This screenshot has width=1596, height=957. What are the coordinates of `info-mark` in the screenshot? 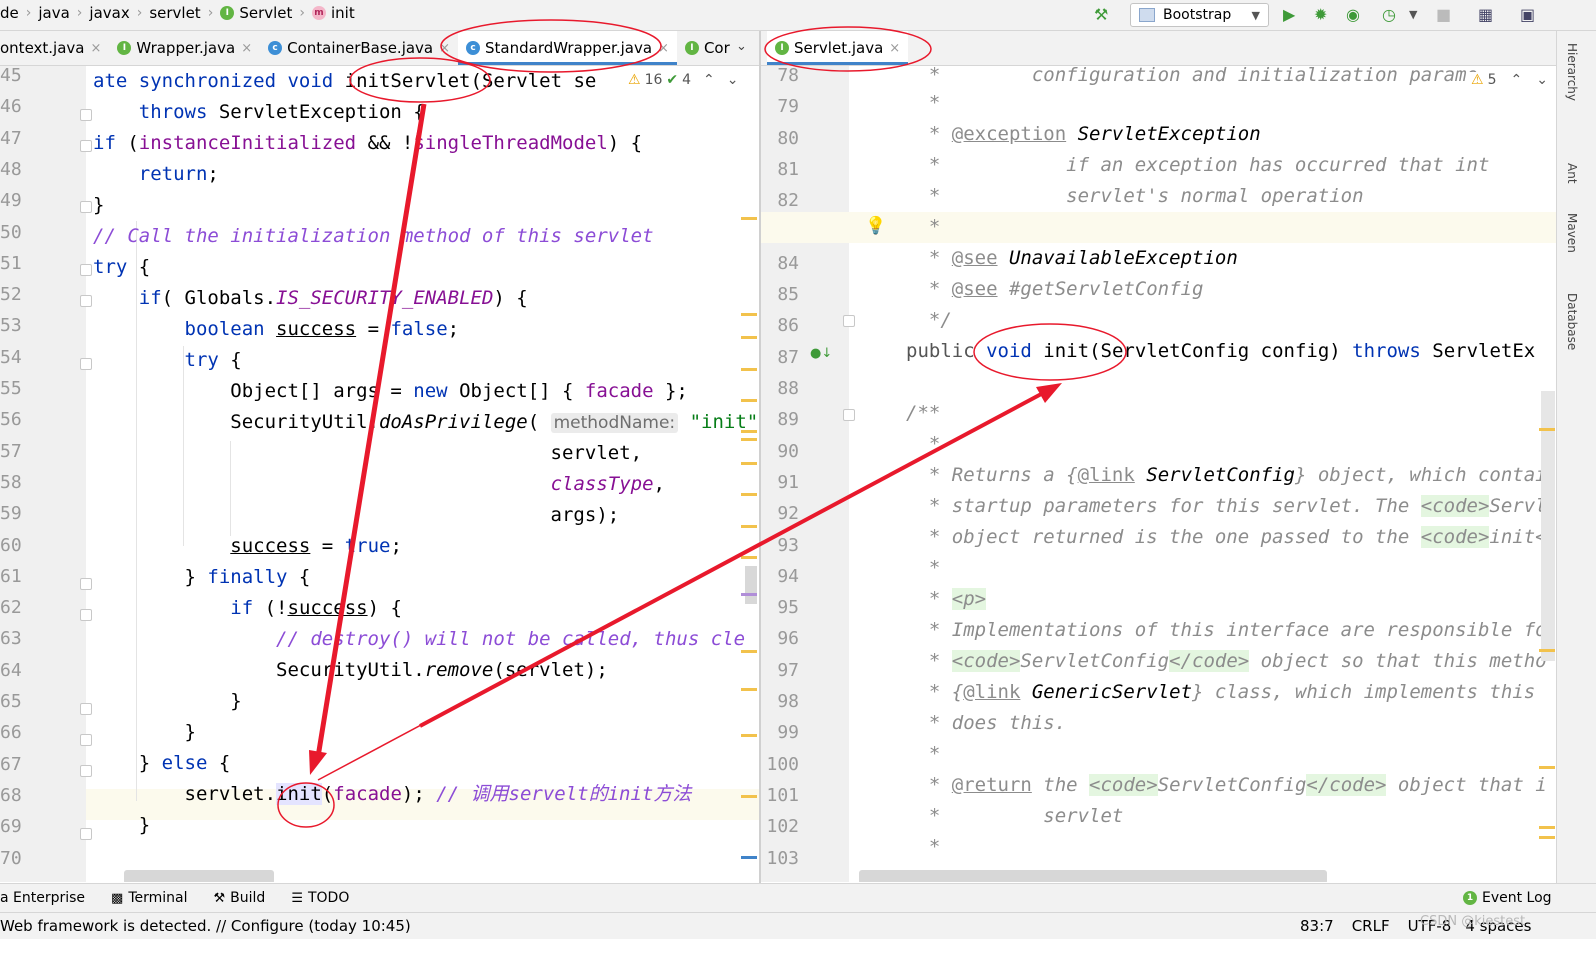 It's located at (749, 857).